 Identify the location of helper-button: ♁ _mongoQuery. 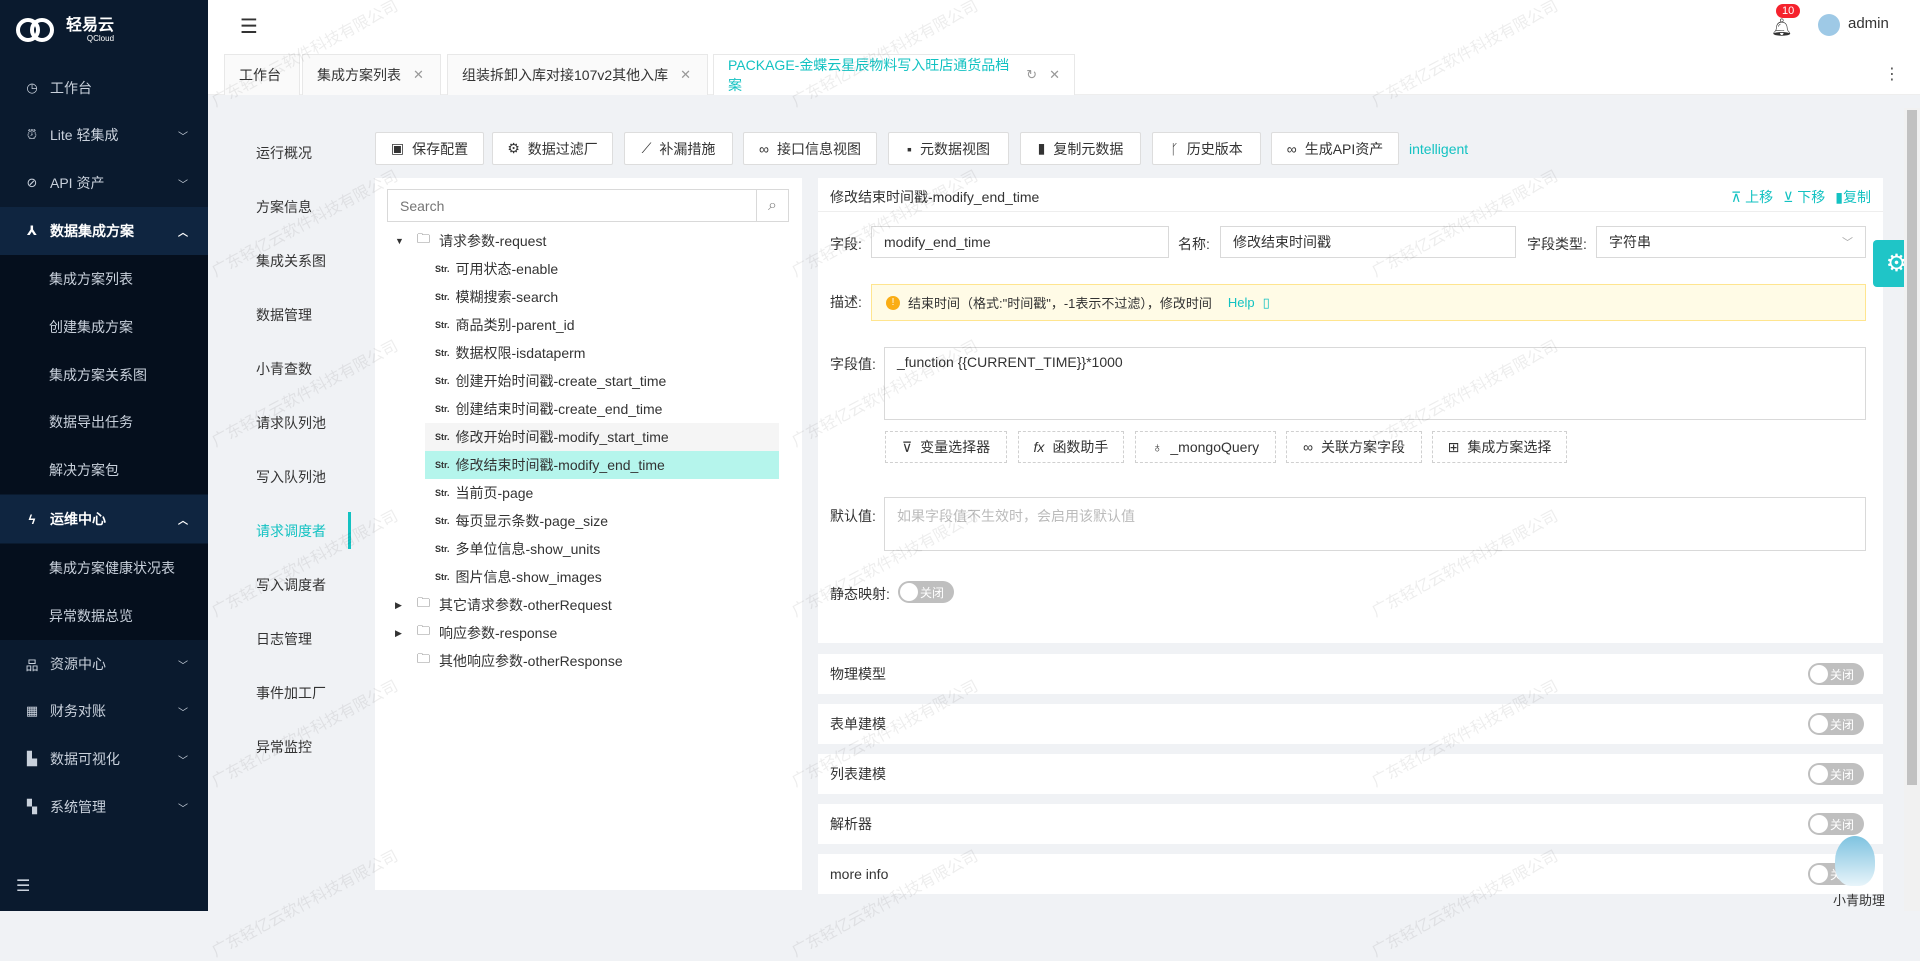
(1205, 447).